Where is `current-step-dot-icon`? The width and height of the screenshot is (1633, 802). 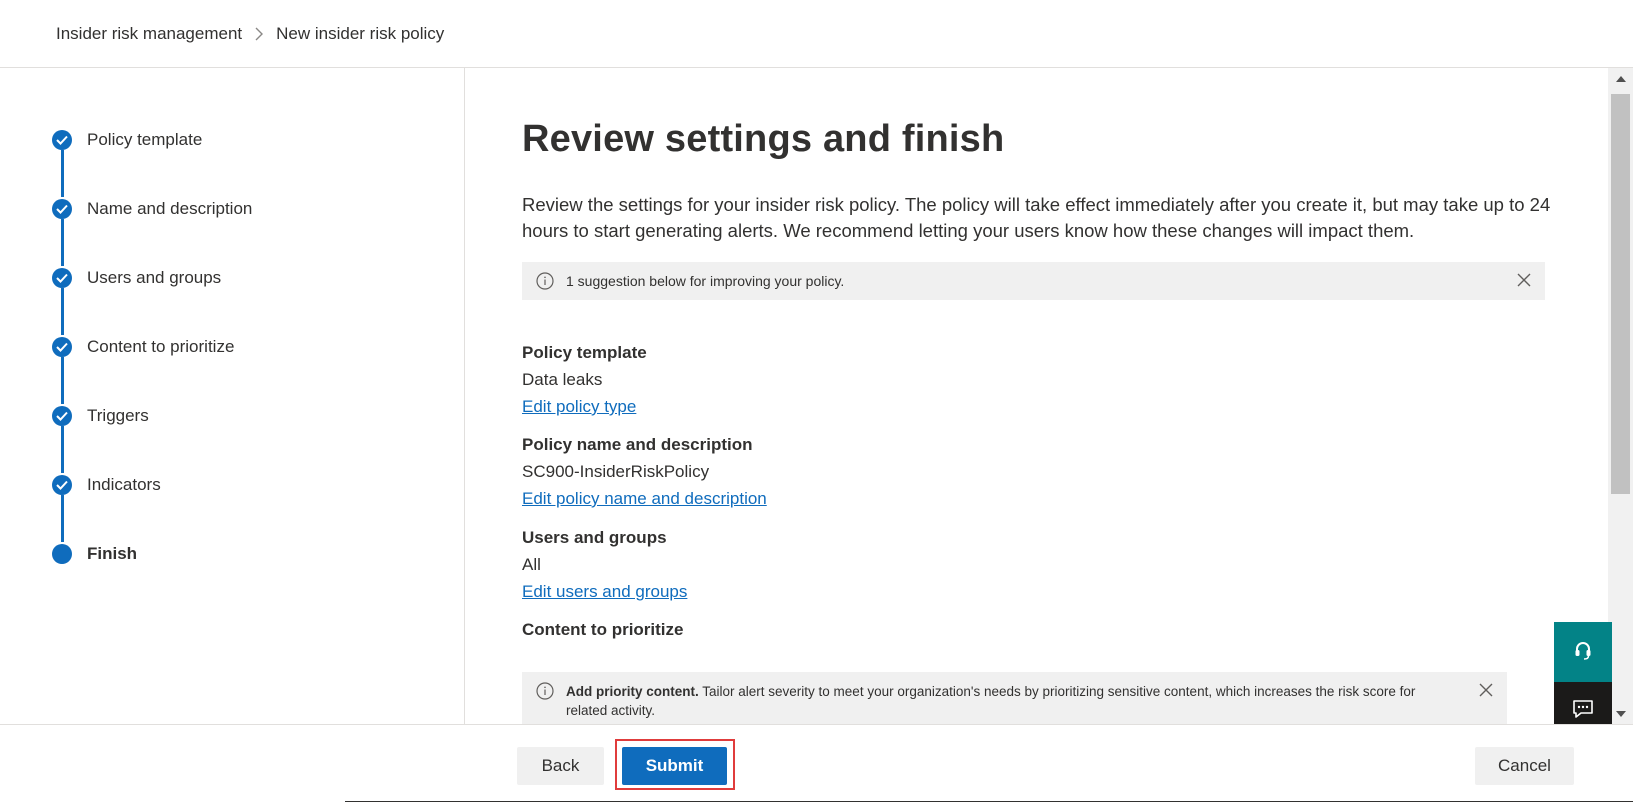
current-step-dot-icon is located at coordinates (62, 554).